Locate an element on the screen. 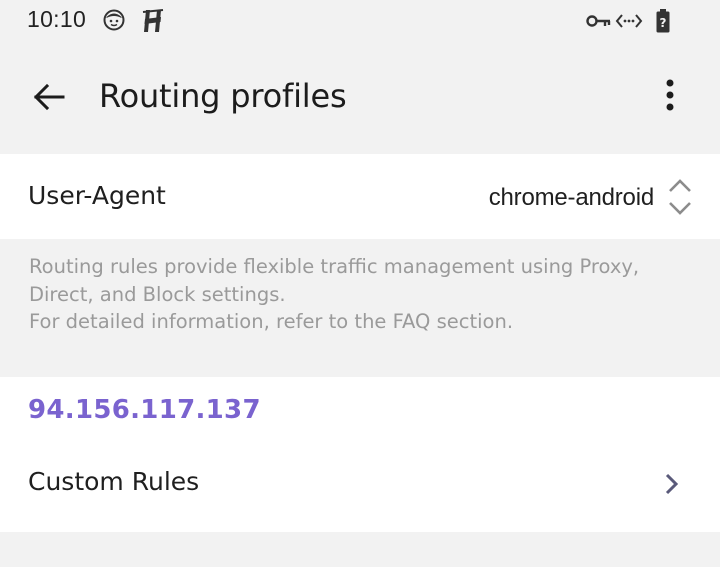  ip-address: 94.156.117.137 is located at coordinates (144, 410).